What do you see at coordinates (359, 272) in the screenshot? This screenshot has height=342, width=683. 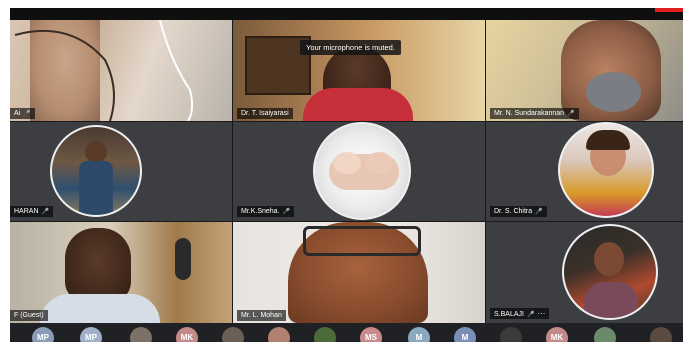 I see `video-tile-8: Mr. L. Mohan` at bounding box center [359, 272].